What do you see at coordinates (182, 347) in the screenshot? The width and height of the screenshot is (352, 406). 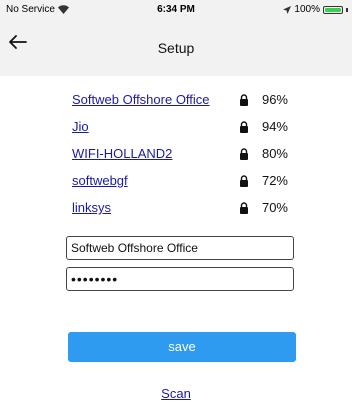 I see `save-button: save` at bounding box center [182, 347].